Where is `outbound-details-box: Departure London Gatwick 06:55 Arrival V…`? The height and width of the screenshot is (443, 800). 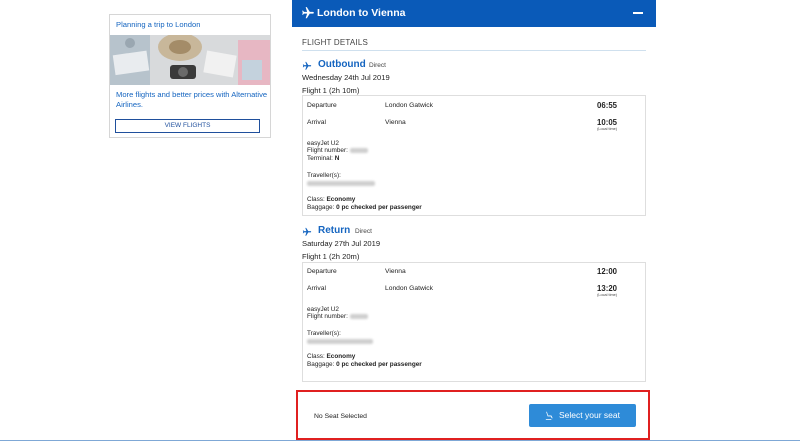
outbound-details-box: Departure London Gatwick 06:55 Arrival V… is located at coordinates (474, 155).